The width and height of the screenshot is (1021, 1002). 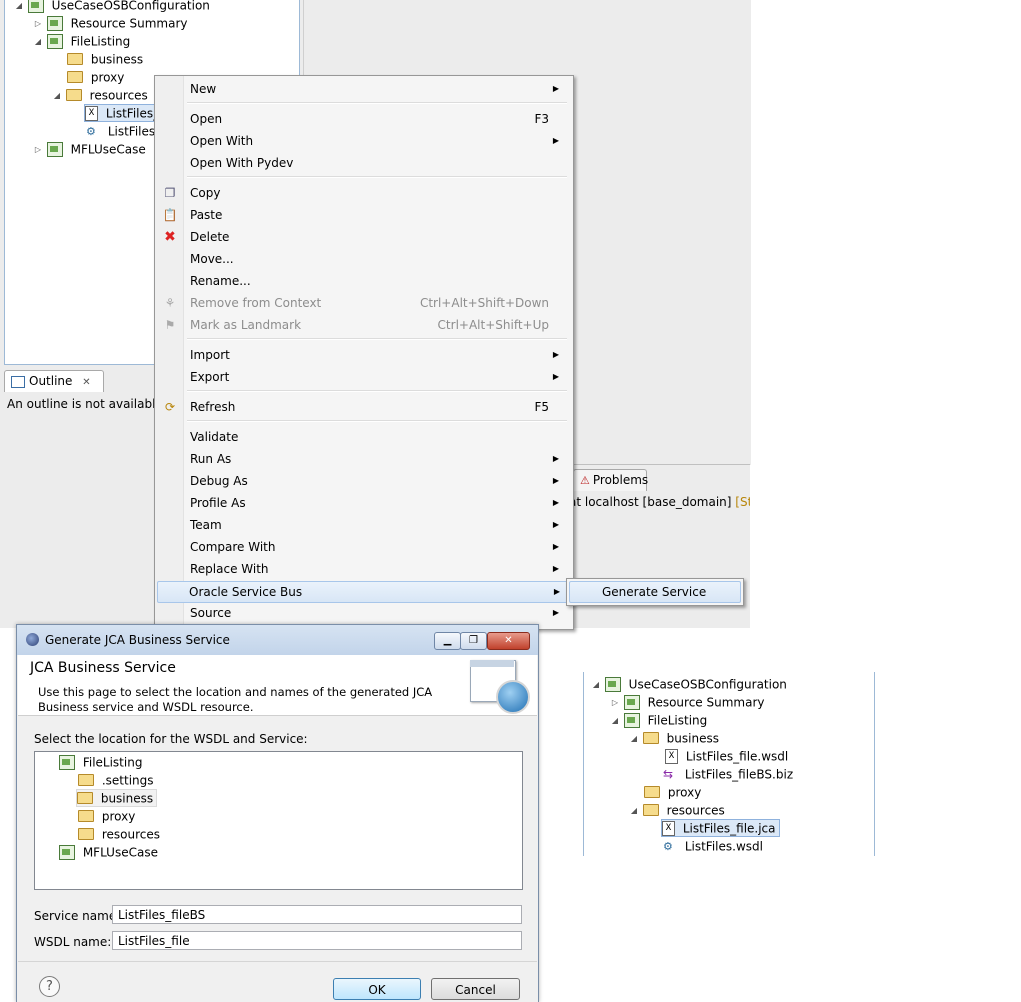 I want to click on menu-item-debug-as: Debug As ▶, so click(x=363, y=481).